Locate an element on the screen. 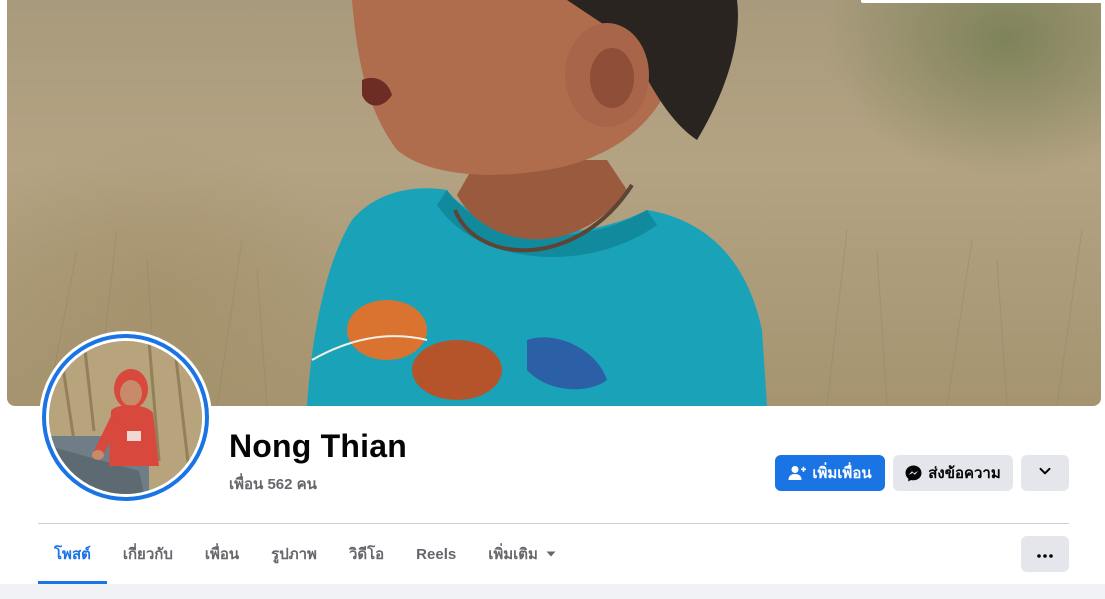  avatar-illustration is located at coordinates (125, 417).